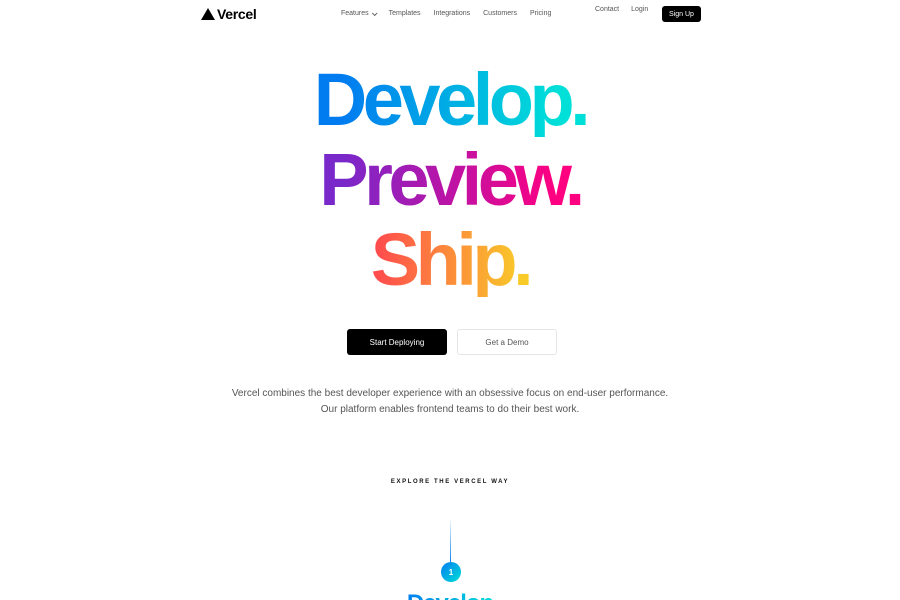 The width and height of the screenshot is (900, 600). Describe the element at coordinates (681, 14) in the screenshot. I see `sign-up-button: Sign Up` at that location.